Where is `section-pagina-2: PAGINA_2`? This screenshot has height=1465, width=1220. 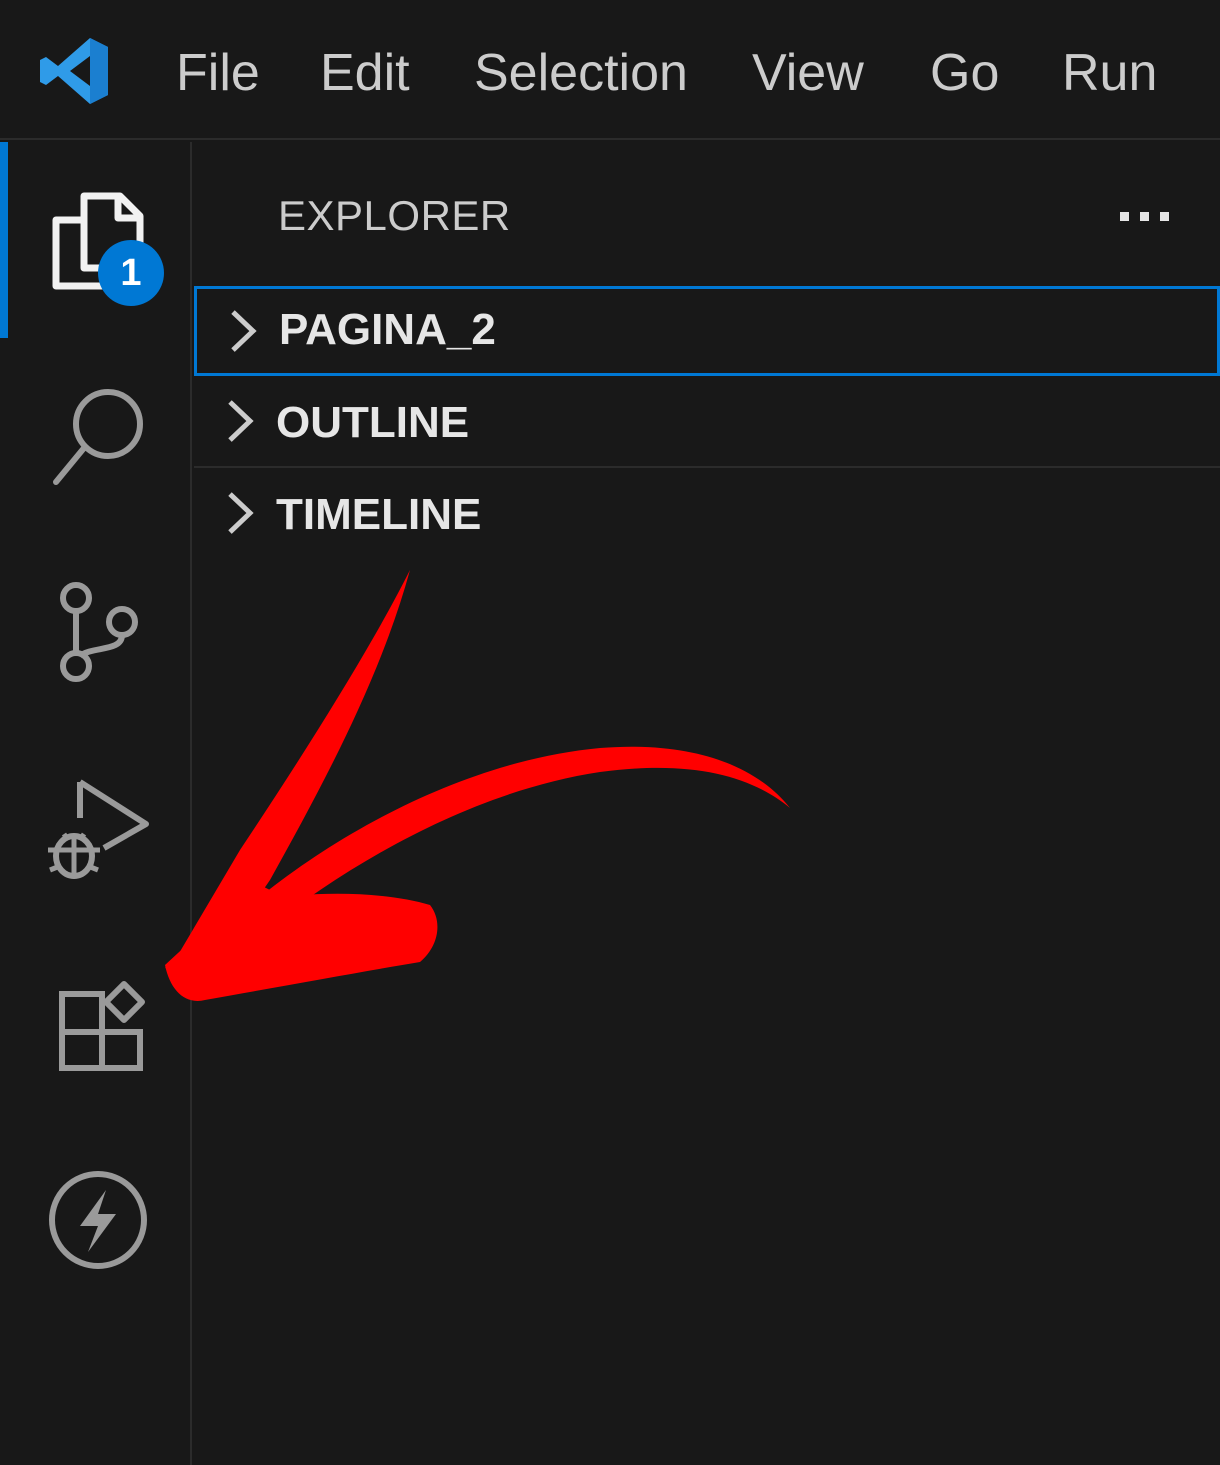
section-pagina-2: PAGINA_2 is located at coordinates (707, 331).